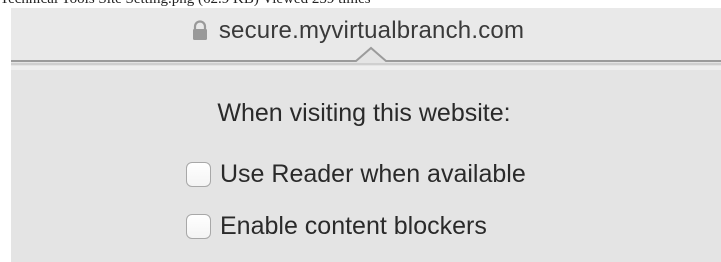 The width and height of the screenshot is (721, 262). Describe the element at coordinates (198, 226) in the screenshot. I see `content-blockers-checkbox` at that location.